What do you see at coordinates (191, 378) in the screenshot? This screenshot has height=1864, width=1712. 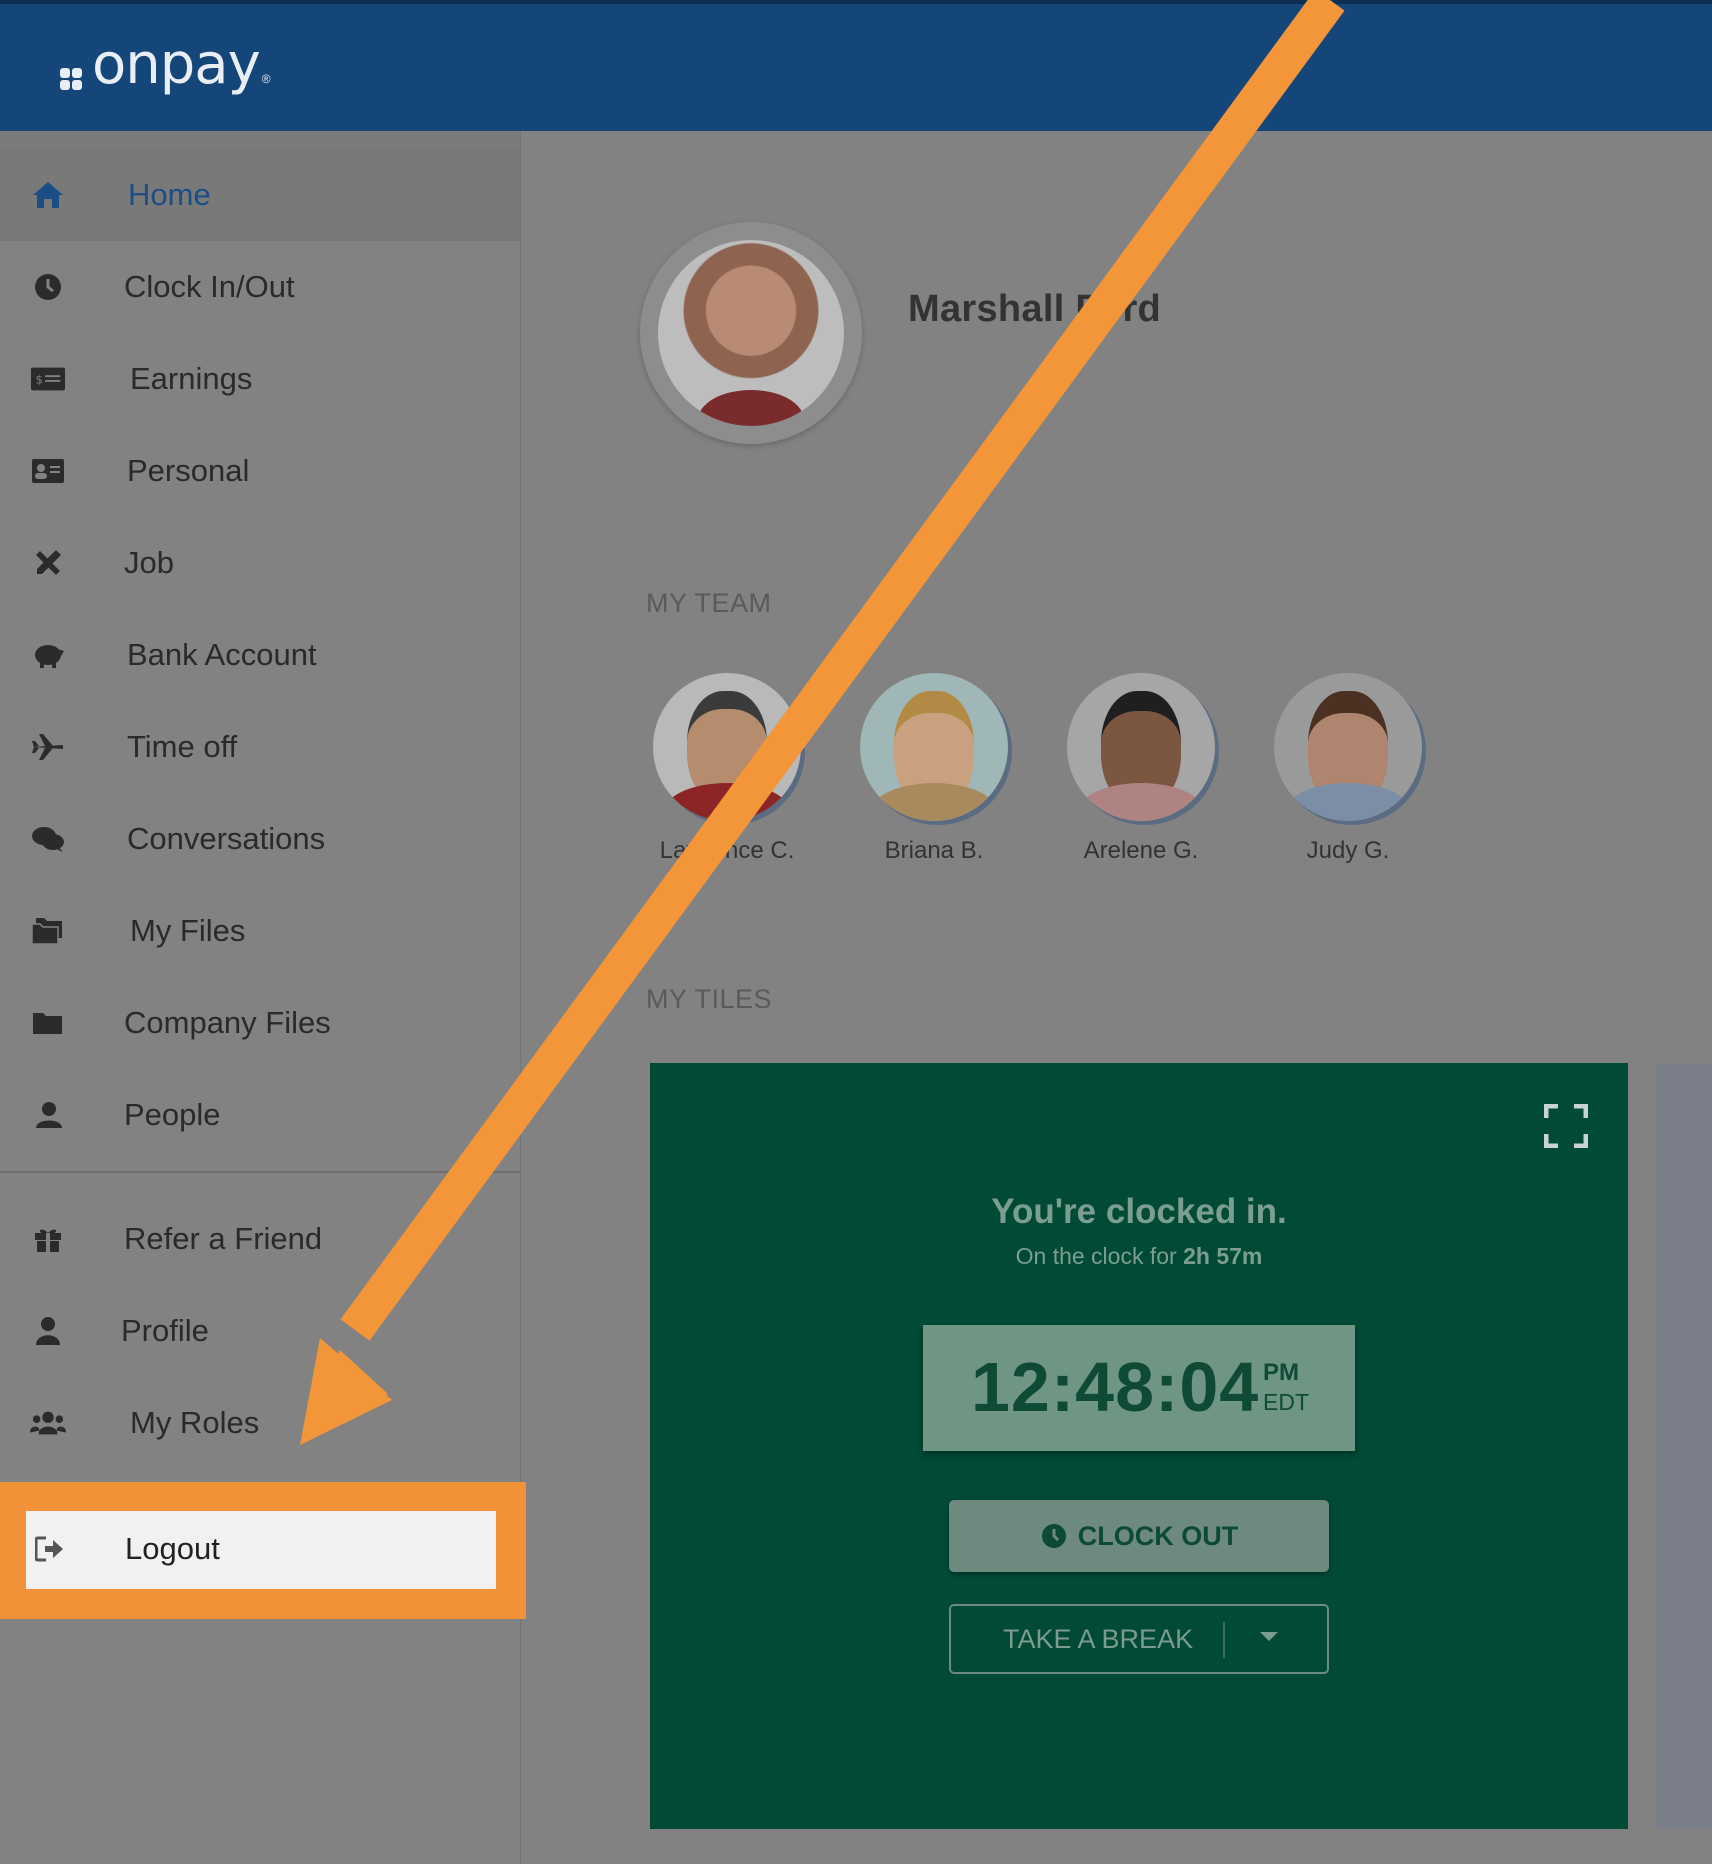 I see `sidebar-item-label: Earnings` at bounding box center [191, 378].